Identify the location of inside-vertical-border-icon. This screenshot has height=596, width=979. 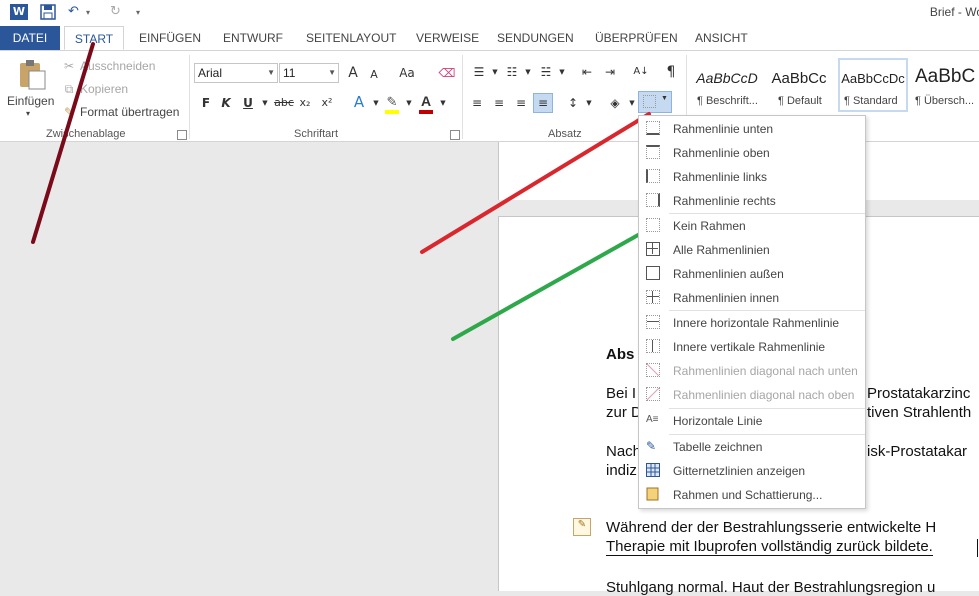
(653, 346).